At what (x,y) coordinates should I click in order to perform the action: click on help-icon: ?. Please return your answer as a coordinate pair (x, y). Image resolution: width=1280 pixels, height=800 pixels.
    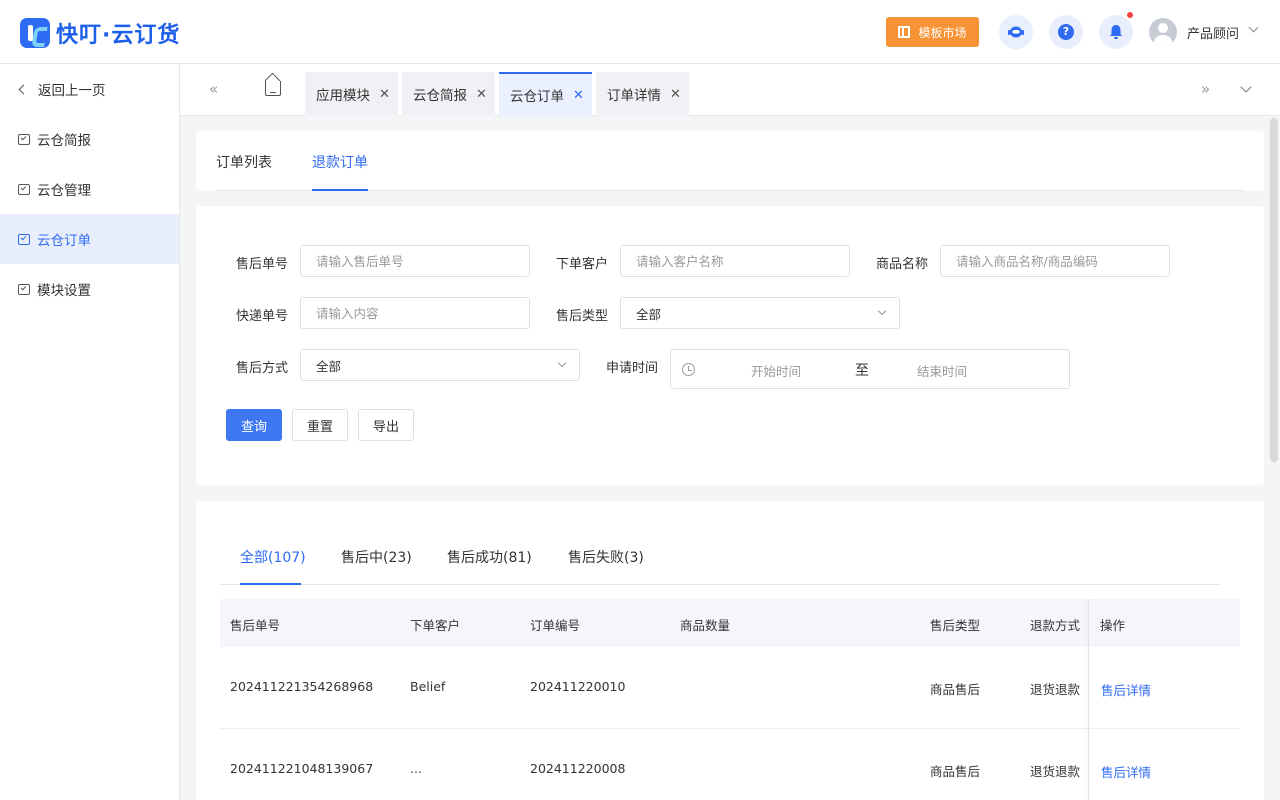
    Looking at the image, I should click on (1066, 32).